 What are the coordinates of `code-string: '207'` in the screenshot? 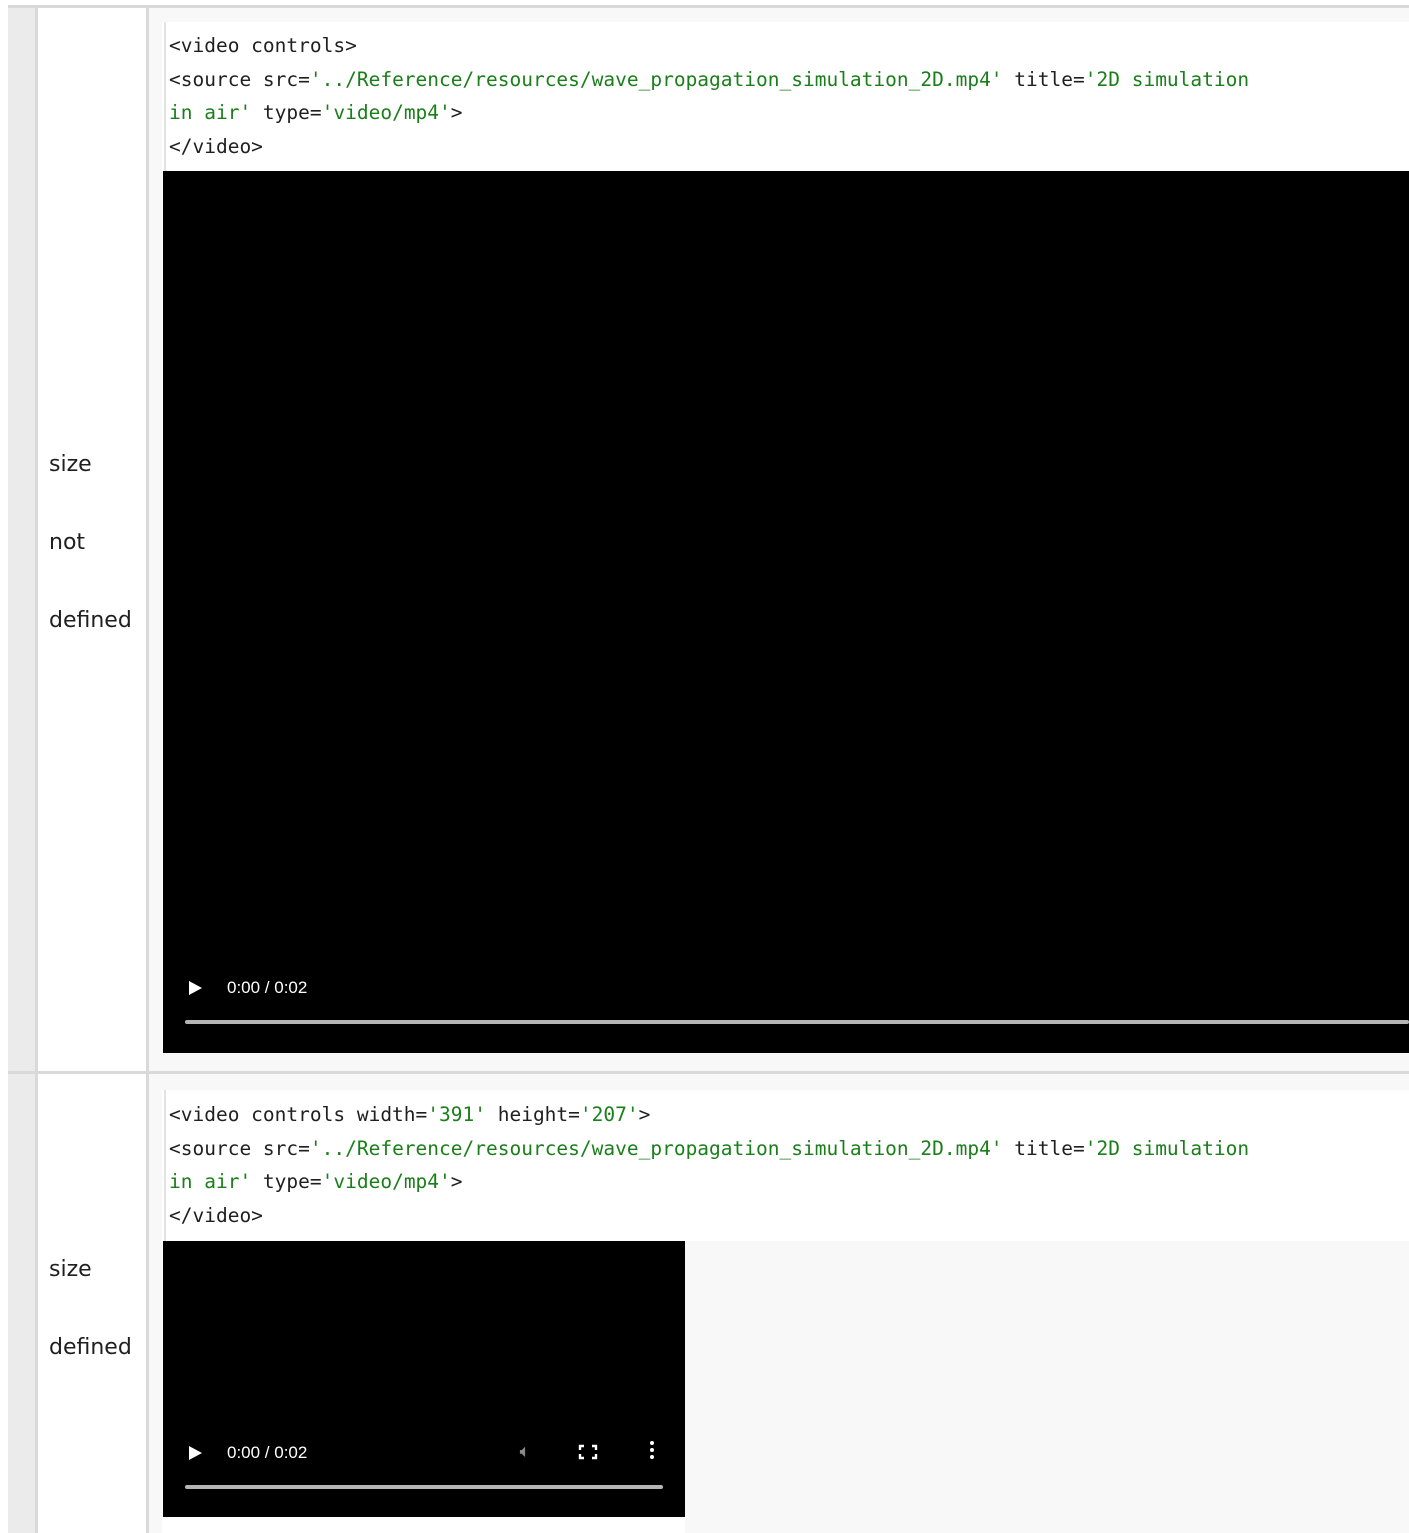 It's located at (609, 1114).